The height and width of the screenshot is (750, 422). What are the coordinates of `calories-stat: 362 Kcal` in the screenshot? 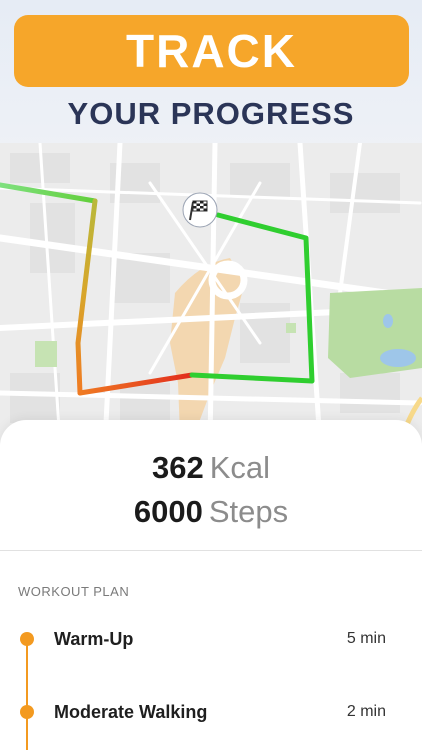 It's located at (211, 468).